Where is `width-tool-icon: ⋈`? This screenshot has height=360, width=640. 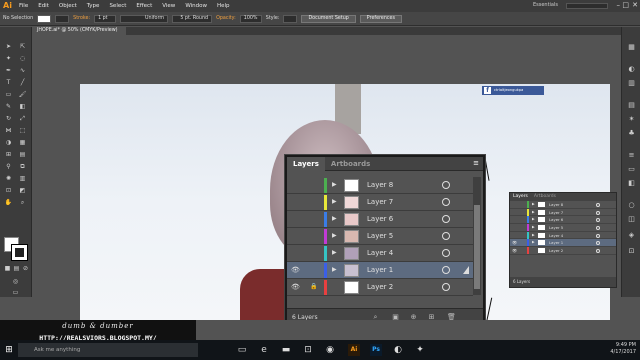 width-tool-icon: ⋈ is located at coordinates (8, 131).